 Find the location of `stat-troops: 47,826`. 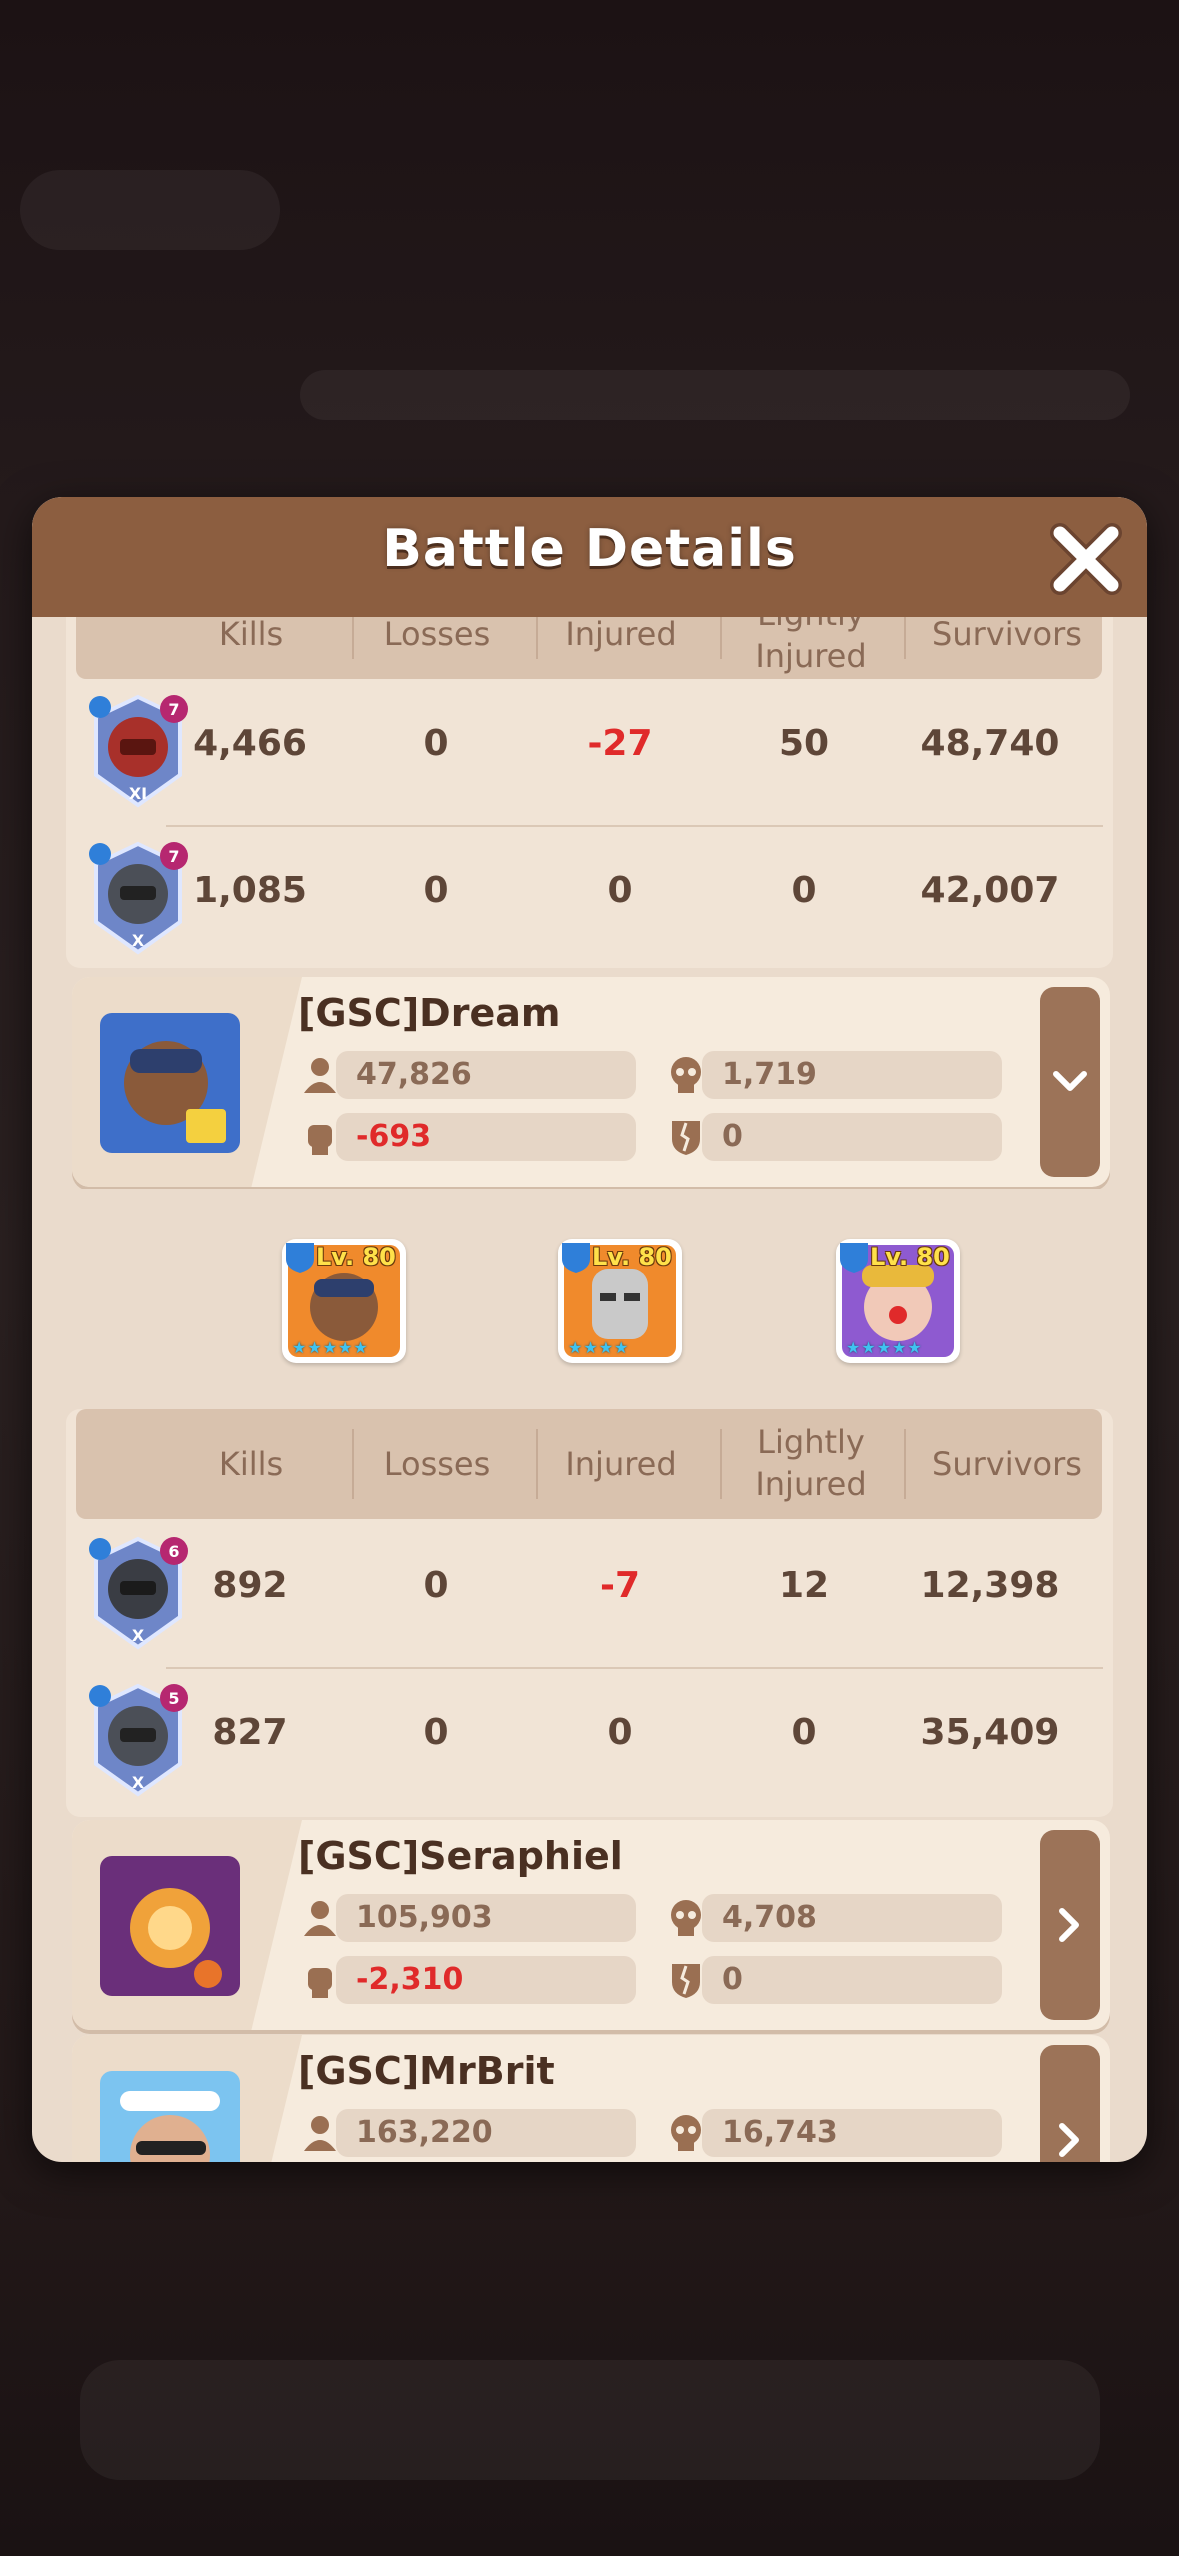

stat-troops: 47,826 is located at coordinates (470, 1075).